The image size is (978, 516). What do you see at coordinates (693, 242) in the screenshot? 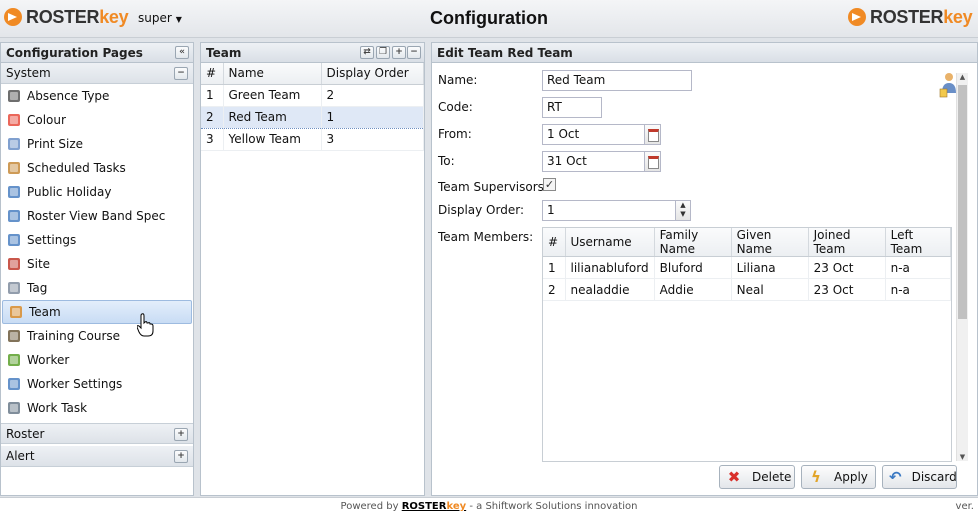
I see `column-header-family-name: Family Name` at bounding box center [693, 242].